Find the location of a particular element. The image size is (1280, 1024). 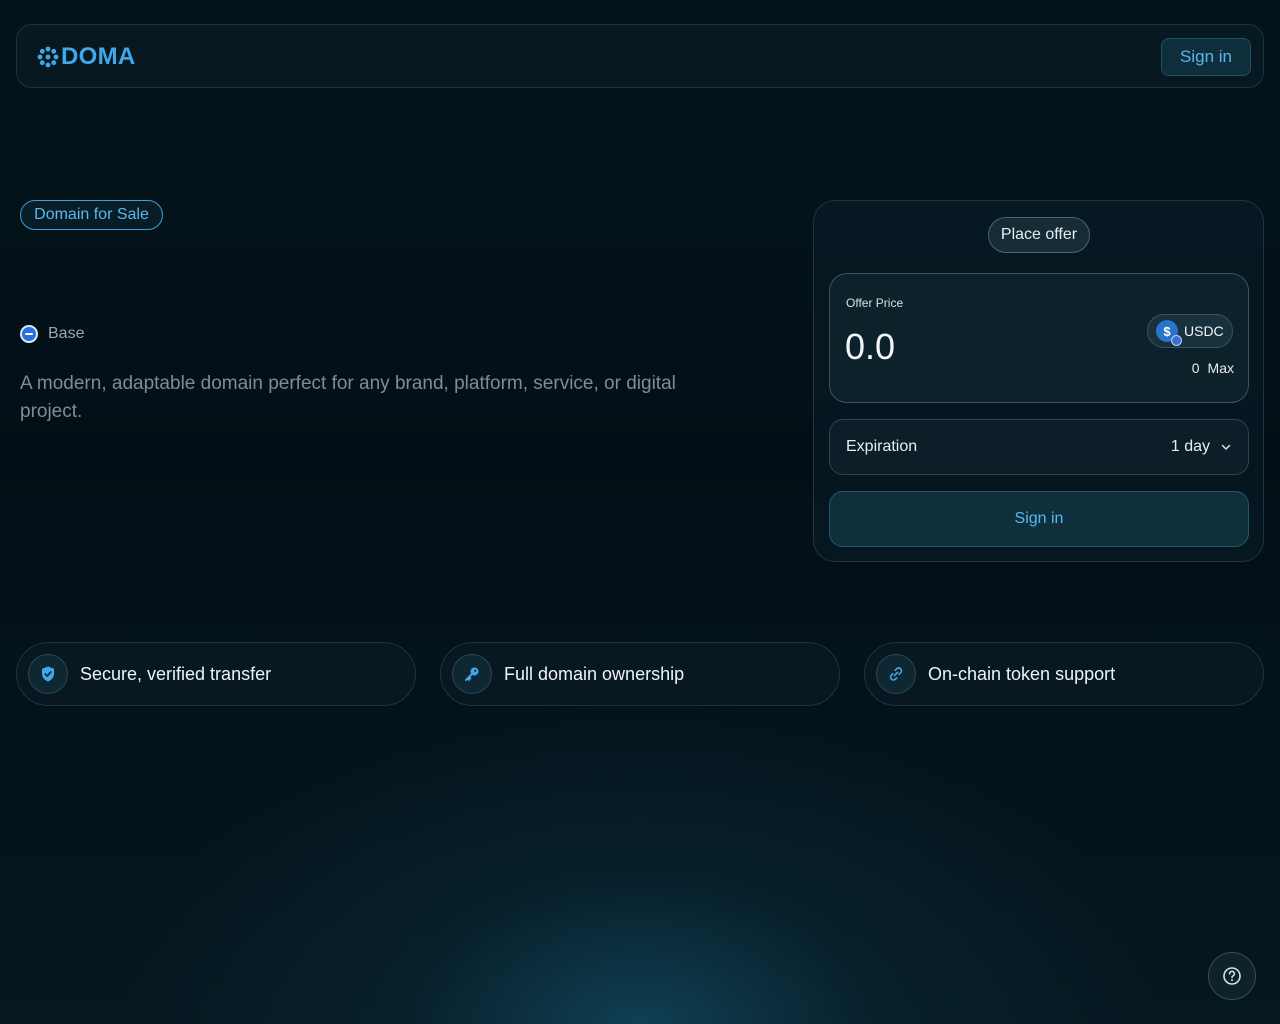

feature-onchain-token: On-chain token support is located at coordinates (1064, 674).